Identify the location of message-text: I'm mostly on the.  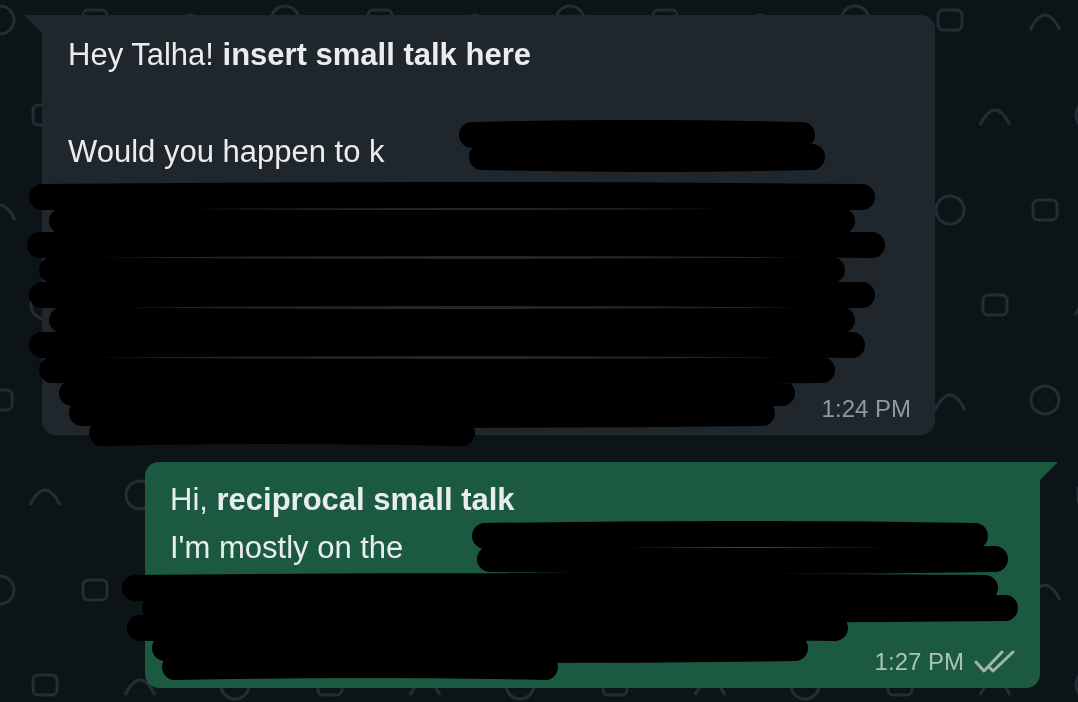
(287, 548).